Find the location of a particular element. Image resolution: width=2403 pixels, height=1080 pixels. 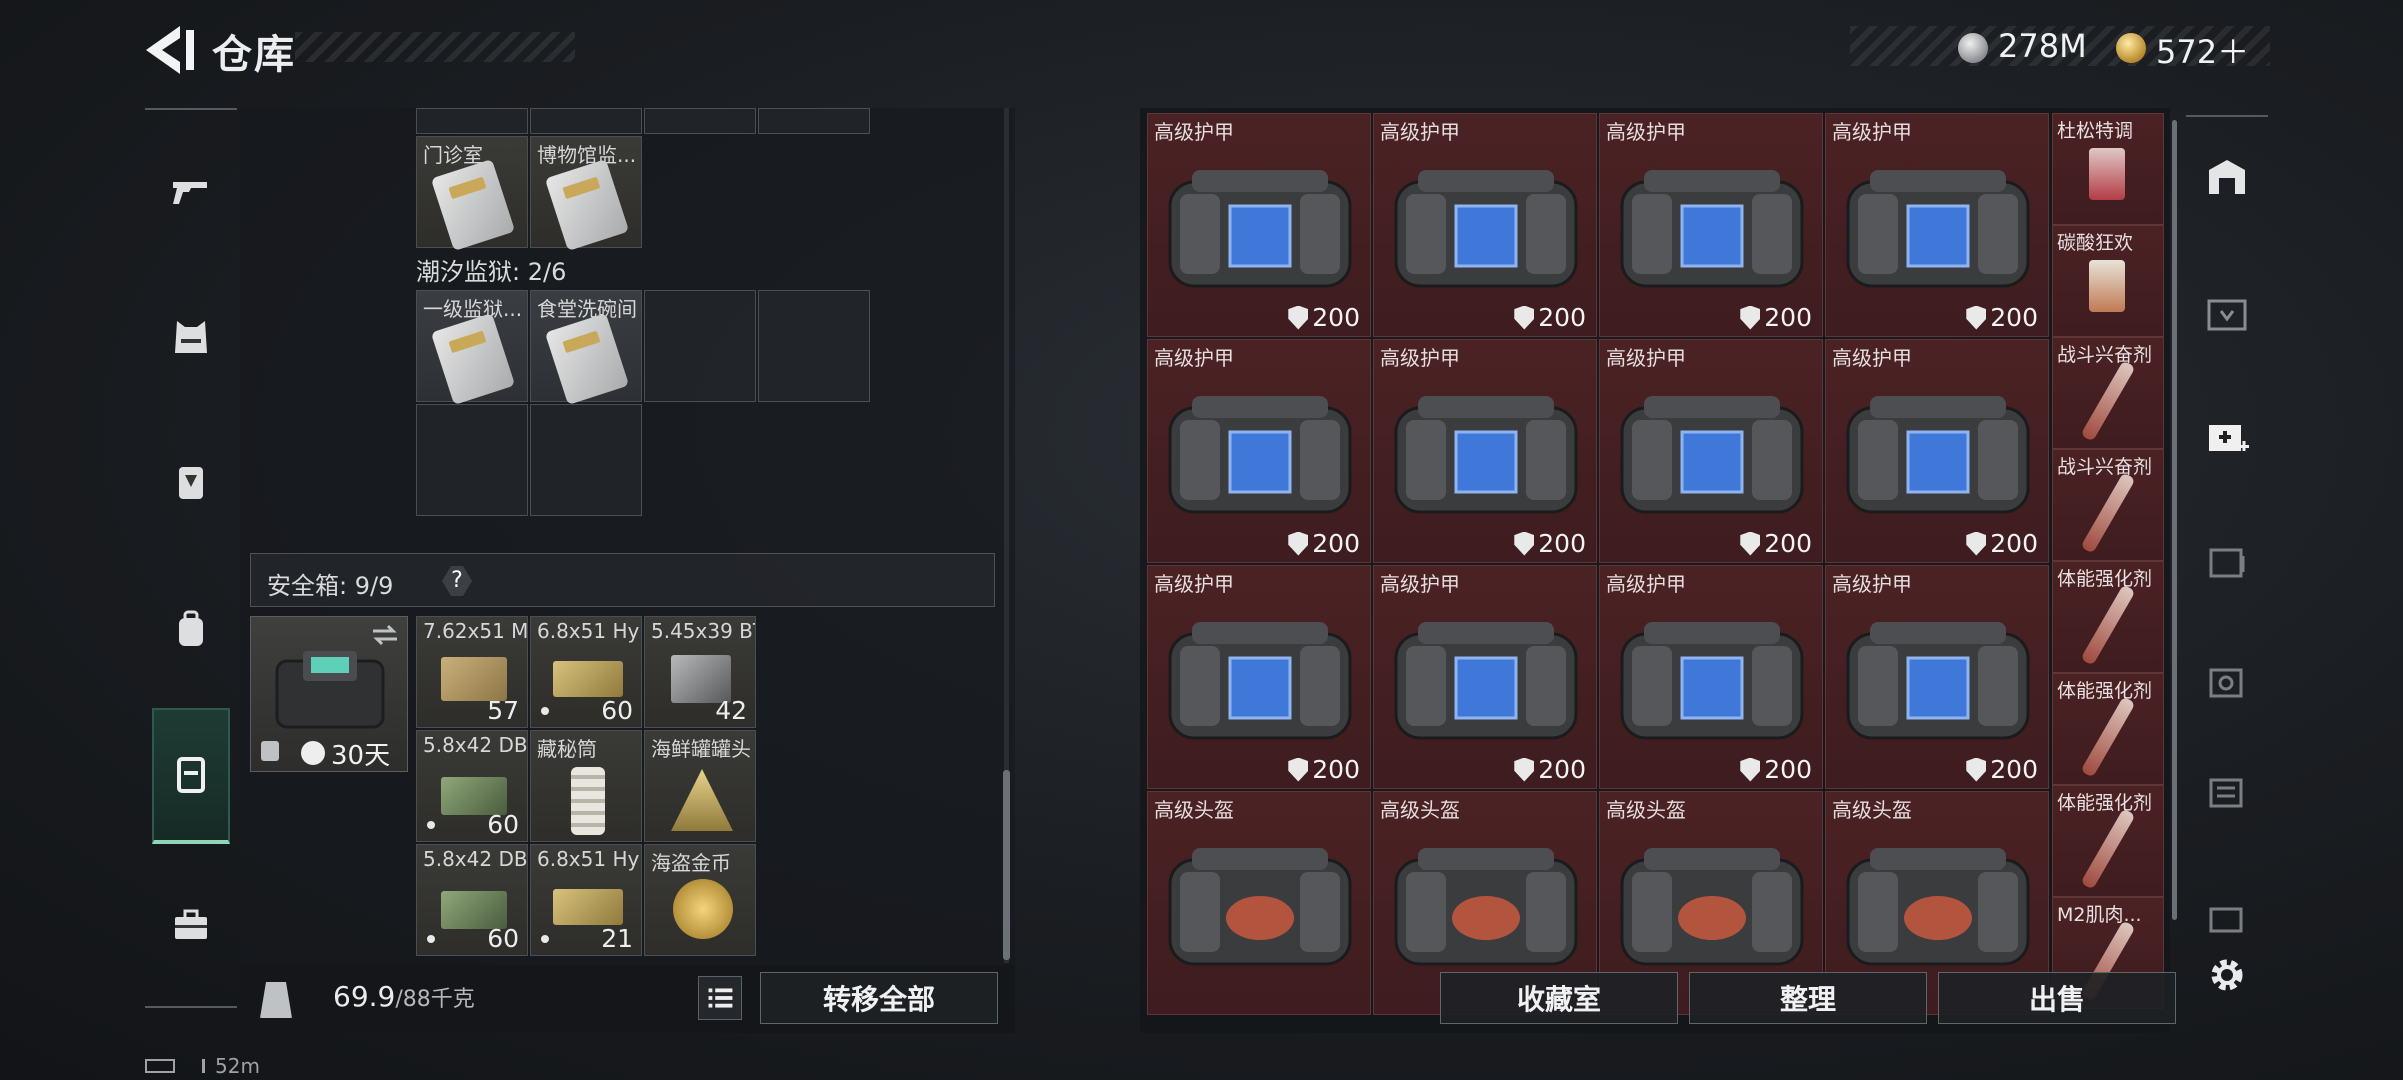

sell-button: 出售 is located at coordinates (2057, 998).